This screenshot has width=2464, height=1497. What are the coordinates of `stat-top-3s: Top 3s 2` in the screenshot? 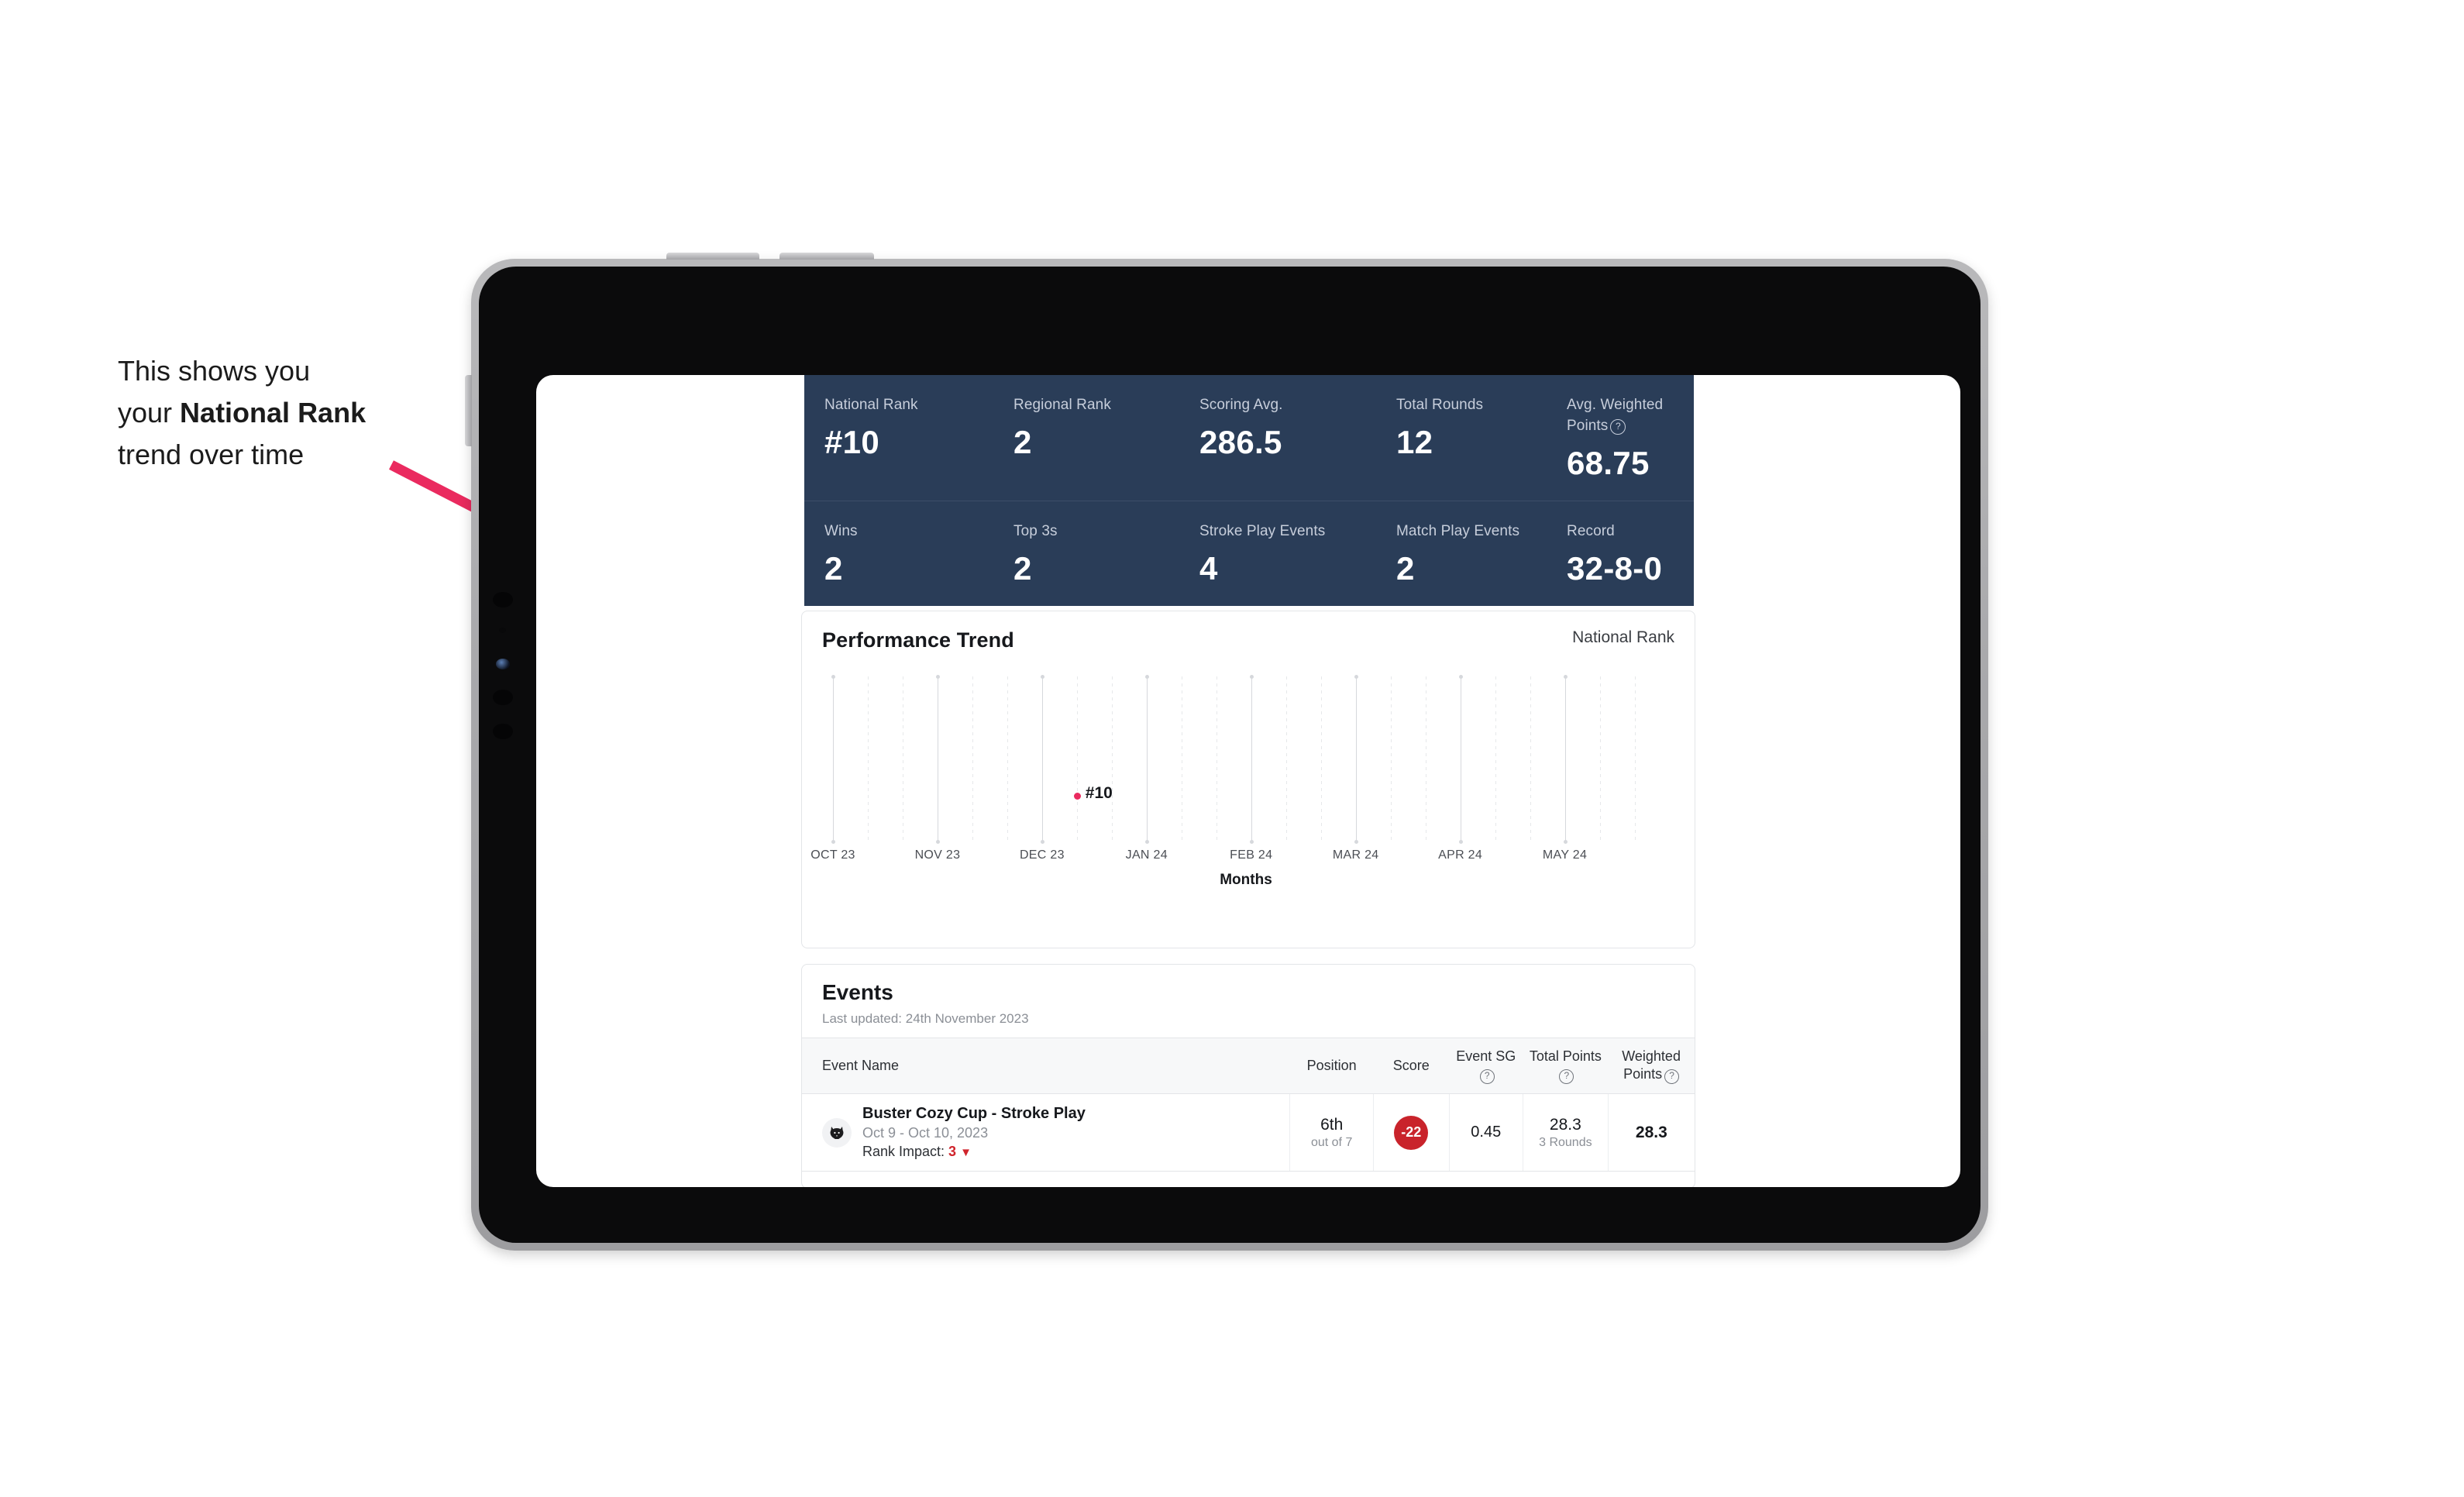 It's located at (1086, 554).